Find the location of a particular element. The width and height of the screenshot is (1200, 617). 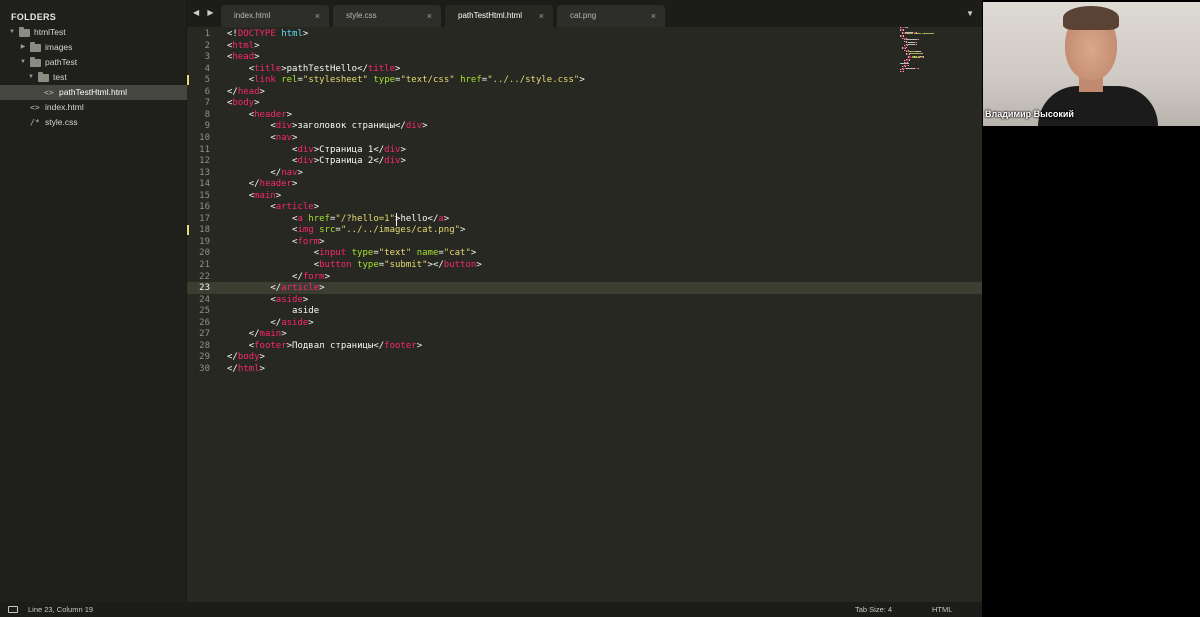

disclosure-collapsed-icon: ▶ is located at coordinates (23, 47).